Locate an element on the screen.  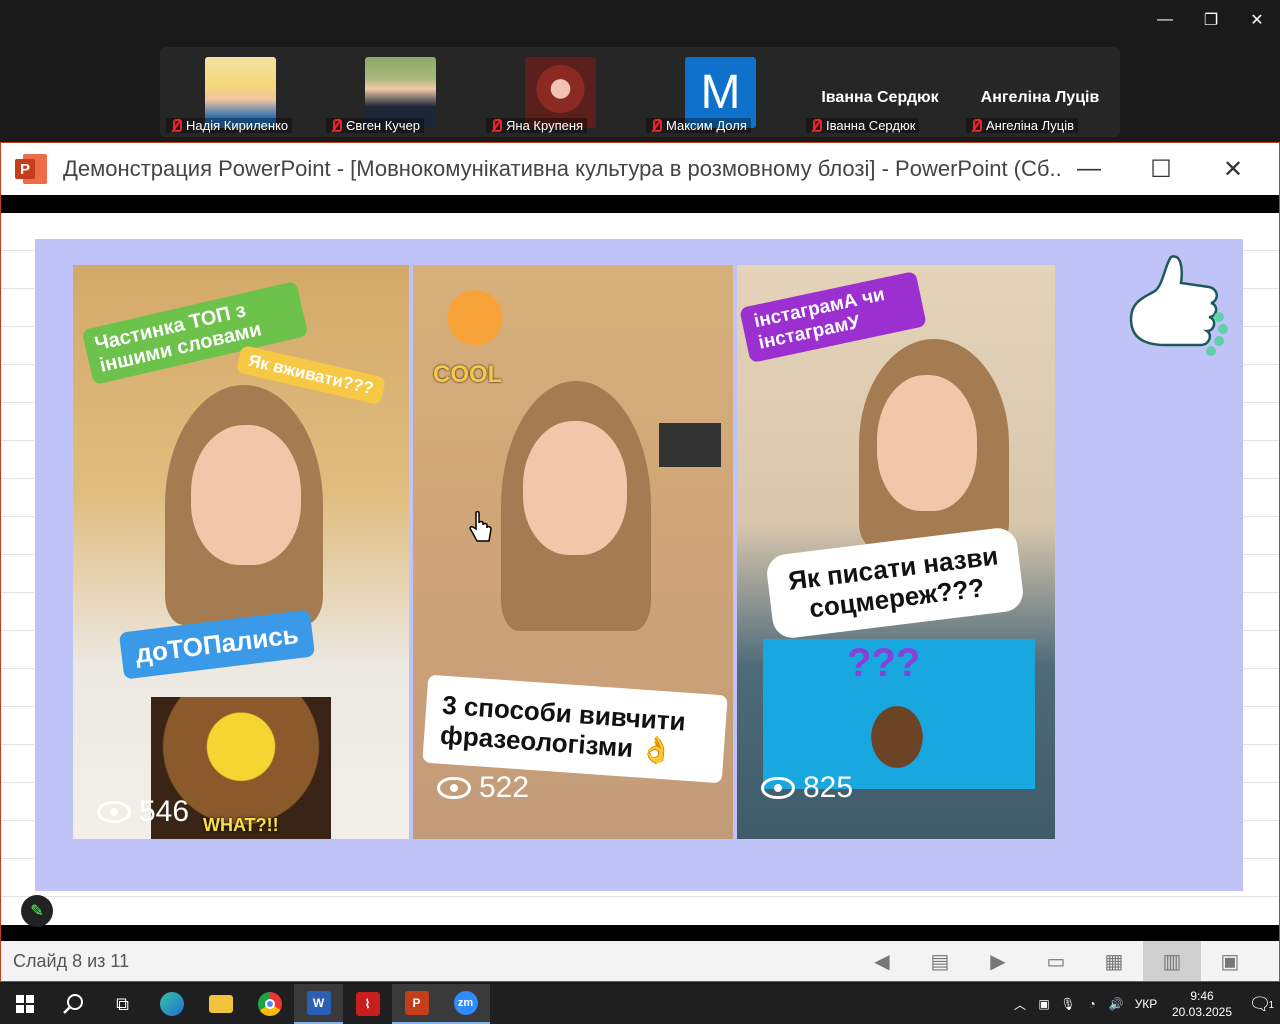
language-indicator: УКР is located at coordinates (1146, 1004).